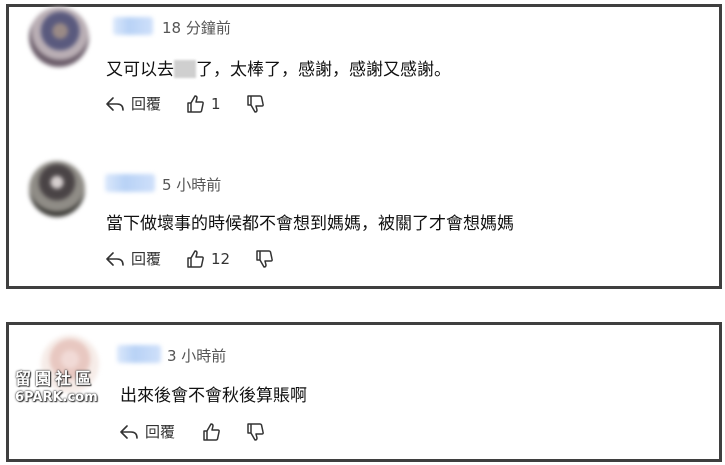  I want to click on like-button: 1, so click(203, 104).